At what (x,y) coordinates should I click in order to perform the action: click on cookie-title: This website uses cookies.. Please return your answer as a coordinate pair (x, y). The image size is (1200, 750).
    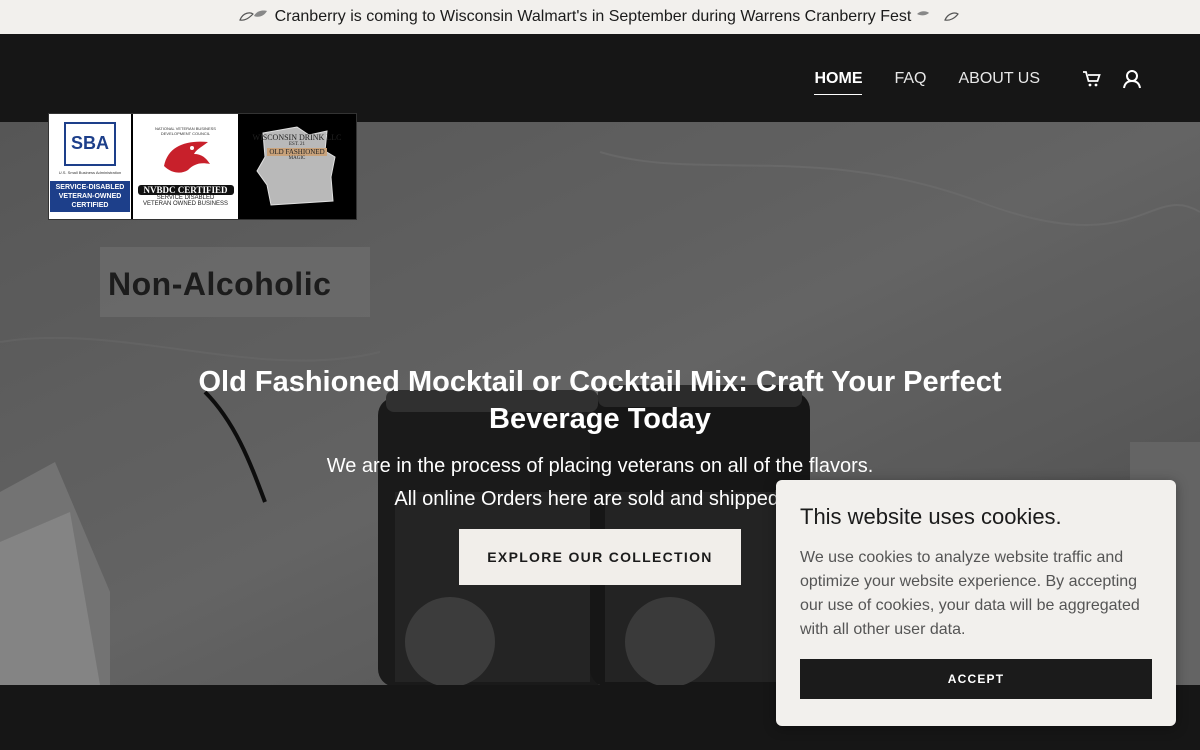
    Looking at the image, I should click on (931, 516).